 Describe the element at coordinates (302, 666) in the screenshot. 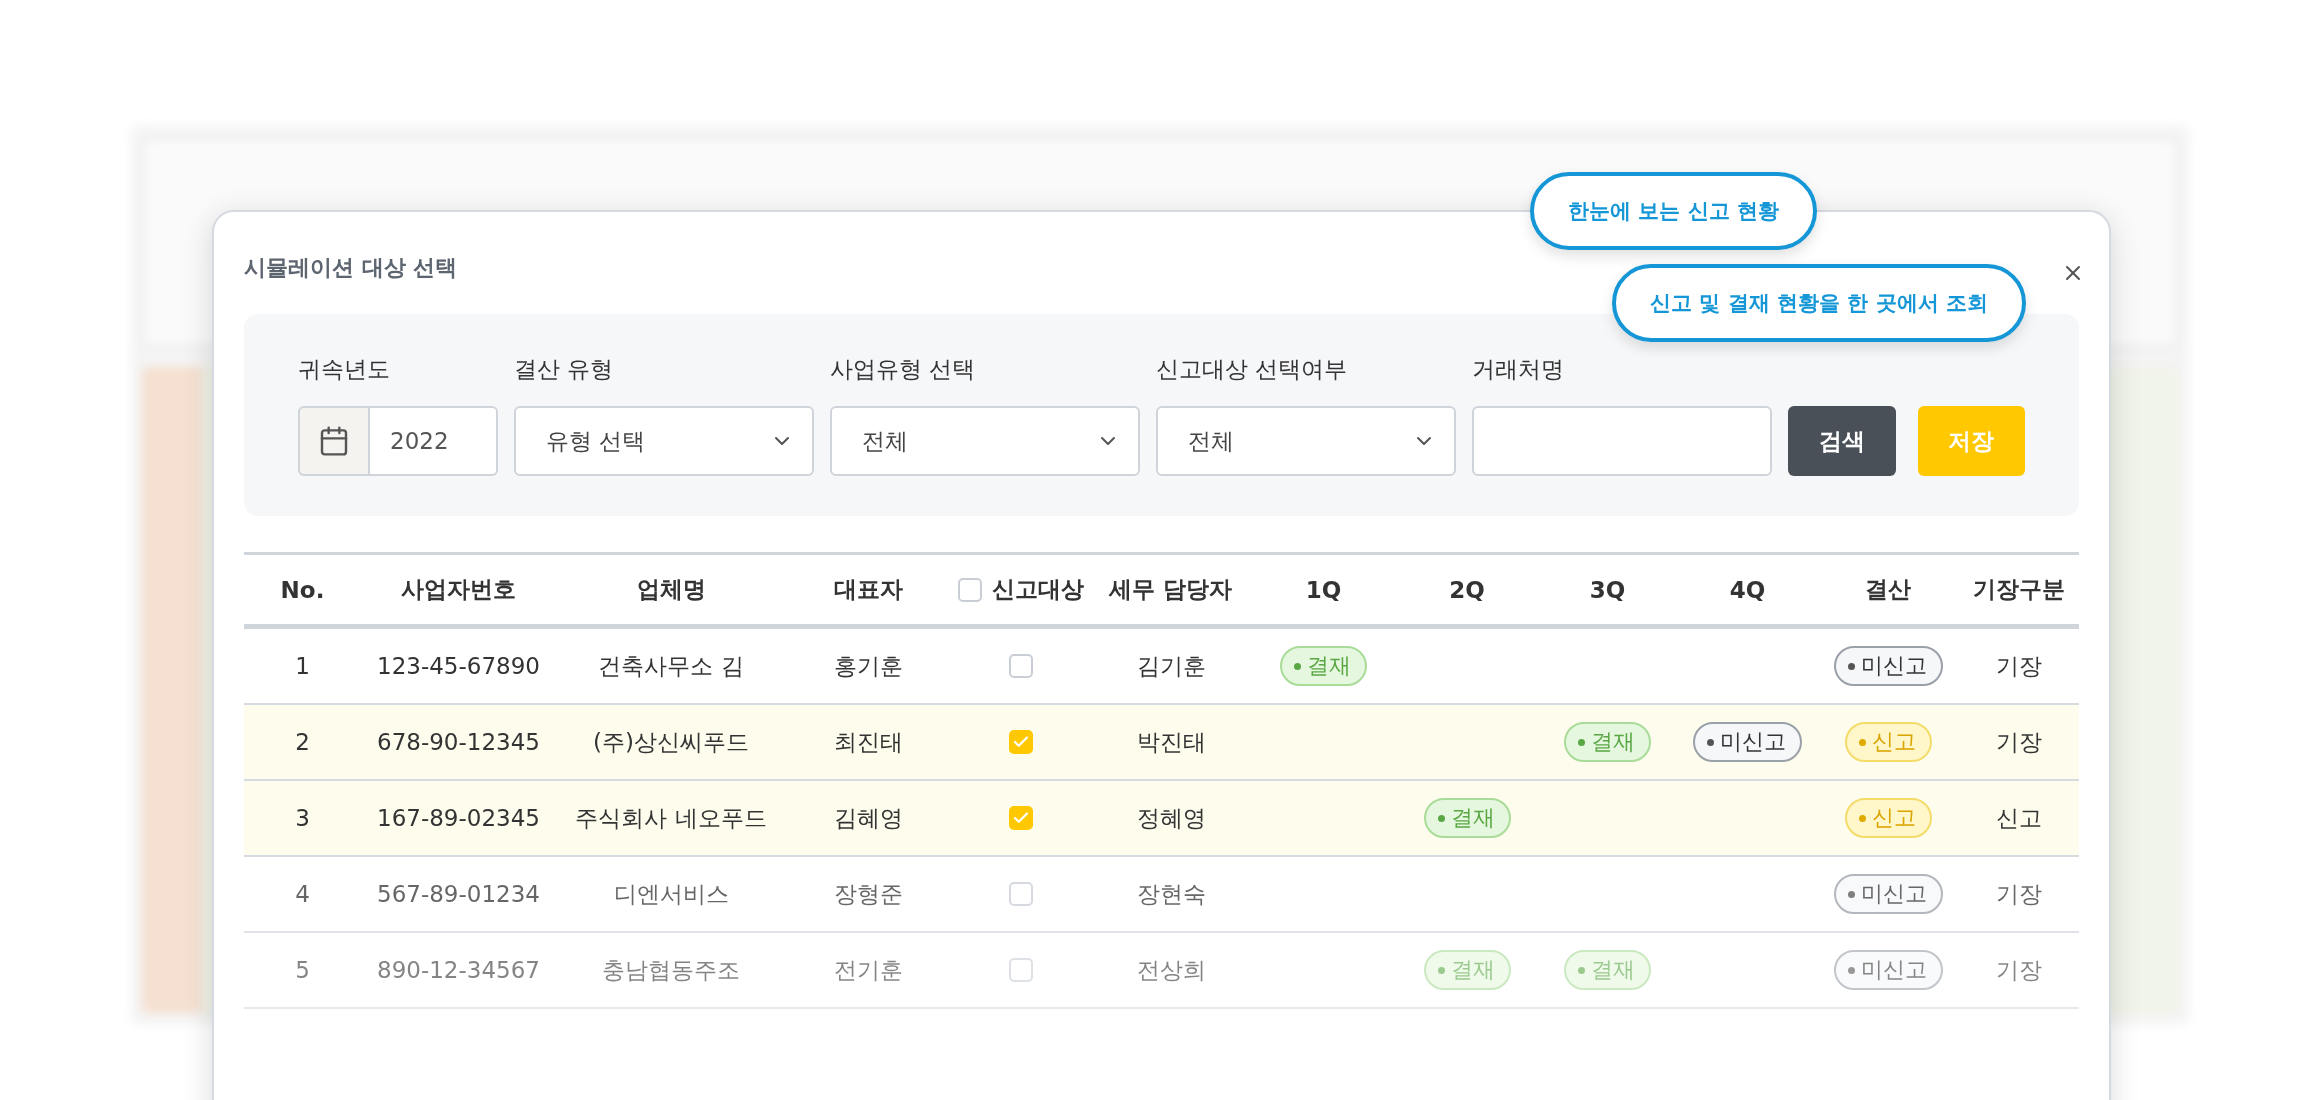

I see `table-cell: 1` at that location.